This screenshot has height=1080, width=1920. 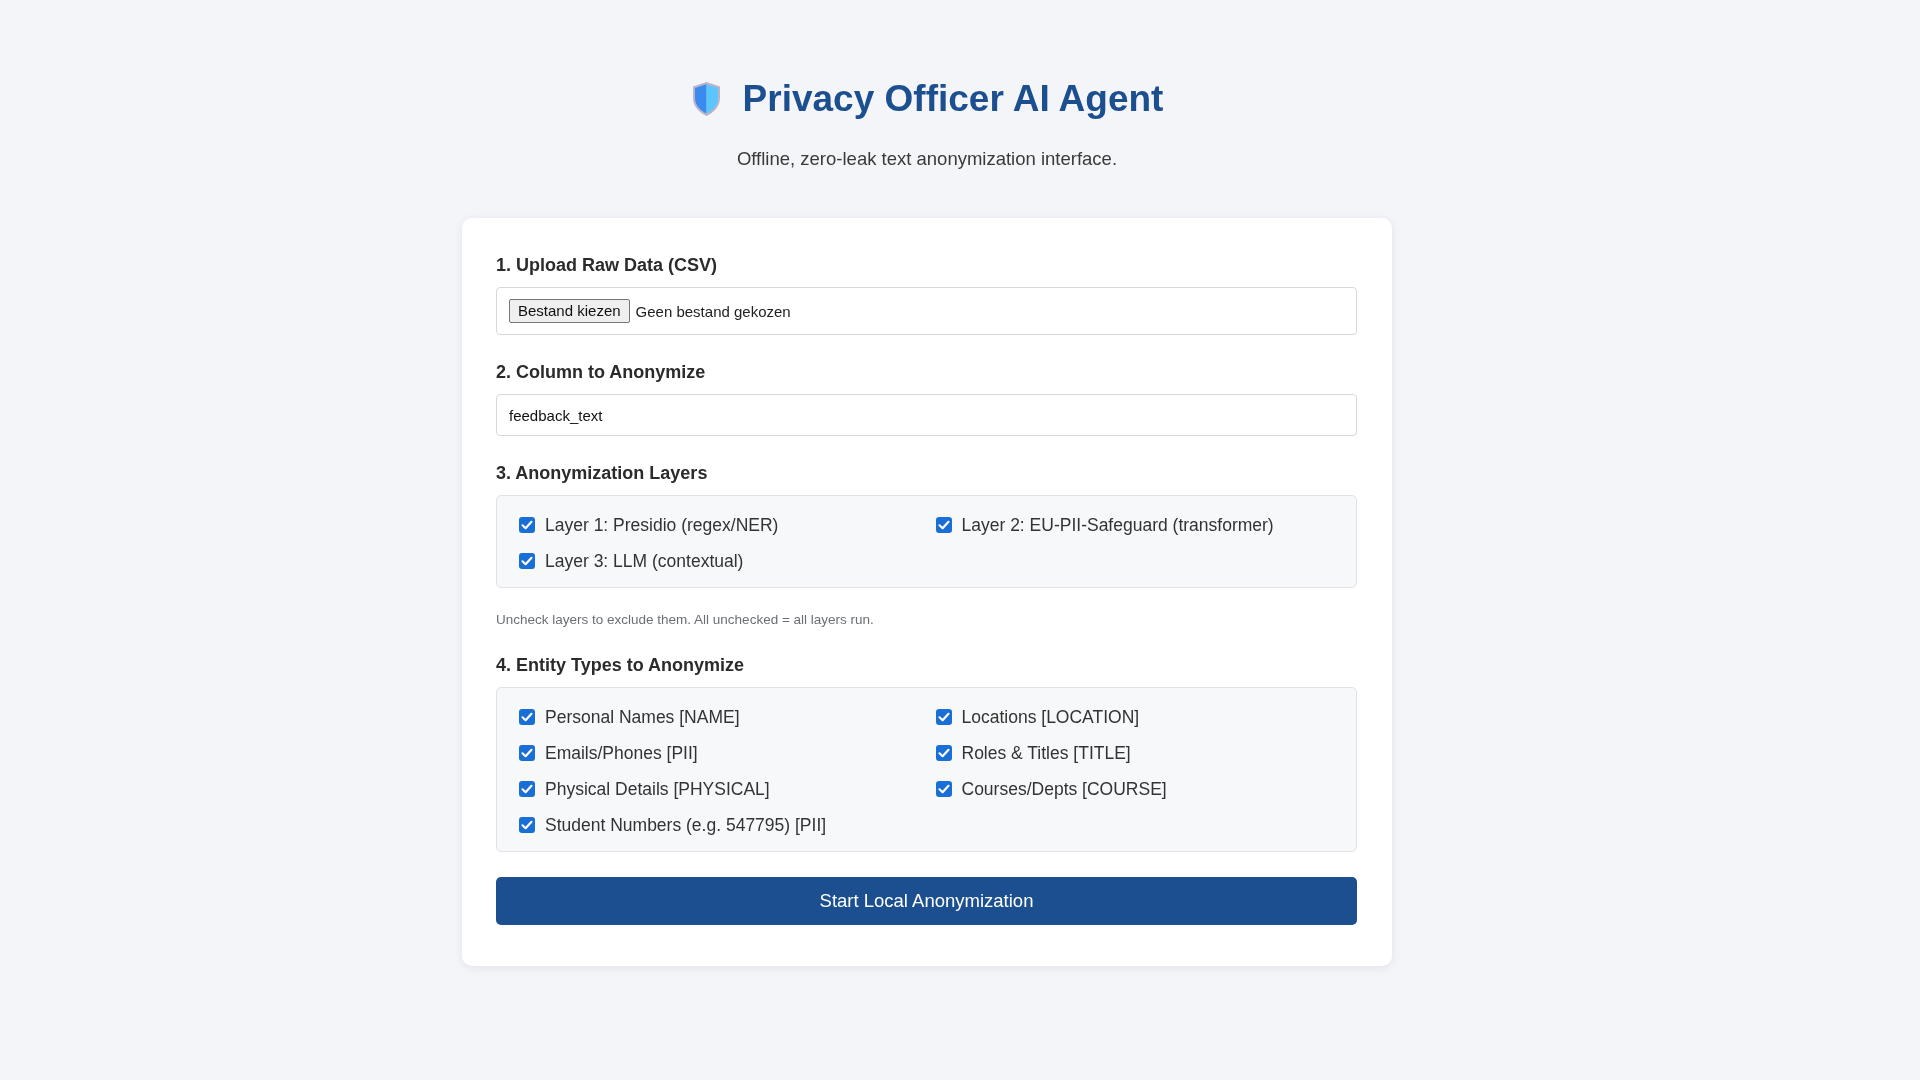 I want to click on checkbox-label: Layer 3: LLM (contextual), so click(x=644, y=561).